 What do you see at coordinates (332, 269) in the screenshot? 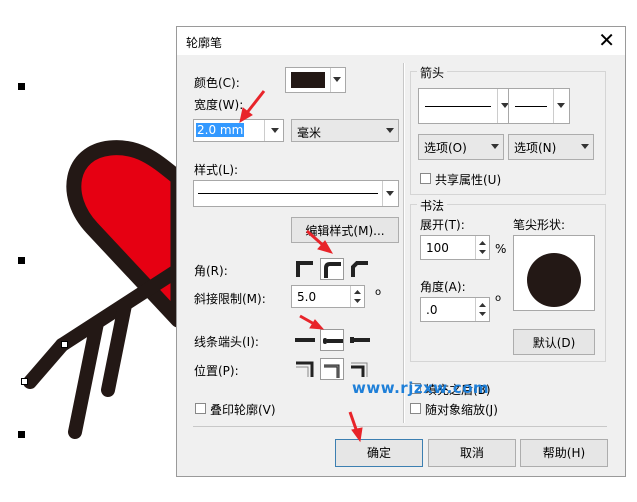
I see `corner-round-button` at bounding box center [332, 269].